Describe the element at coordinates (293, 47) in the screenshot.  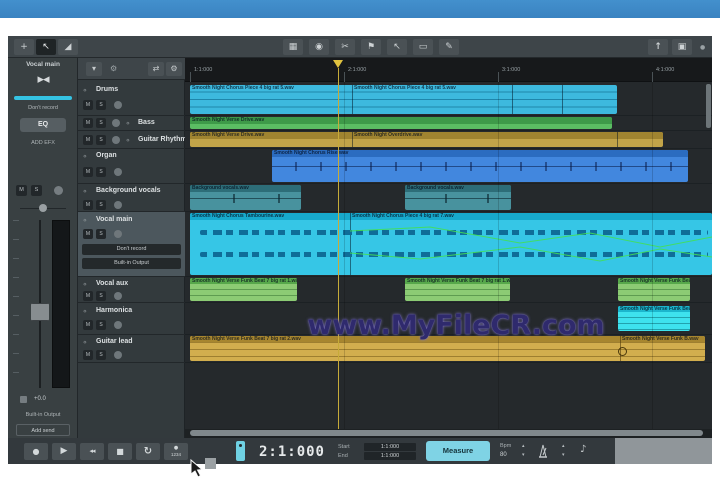
I see `grid-tool-button: ▦` at that location.